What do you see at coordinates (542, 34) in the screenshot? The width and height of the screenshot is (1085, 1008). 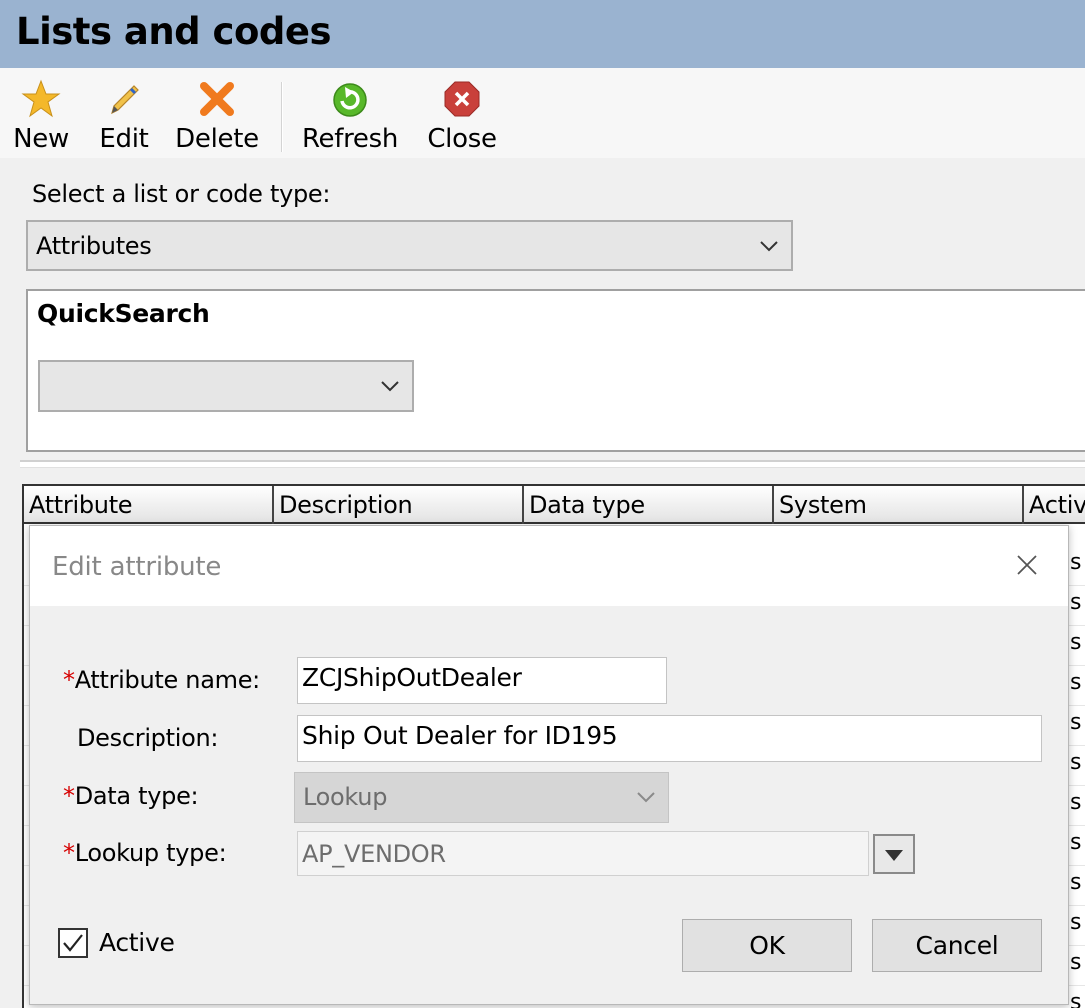 I see `window-titlebar: Lists and codes` at bounding box center [542, 34].